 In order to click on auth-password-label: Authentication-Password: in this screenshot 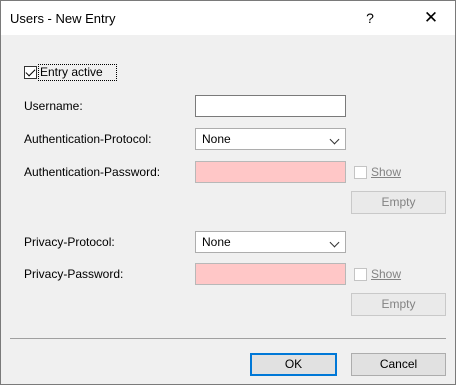, I will do `click(92, 172)`.